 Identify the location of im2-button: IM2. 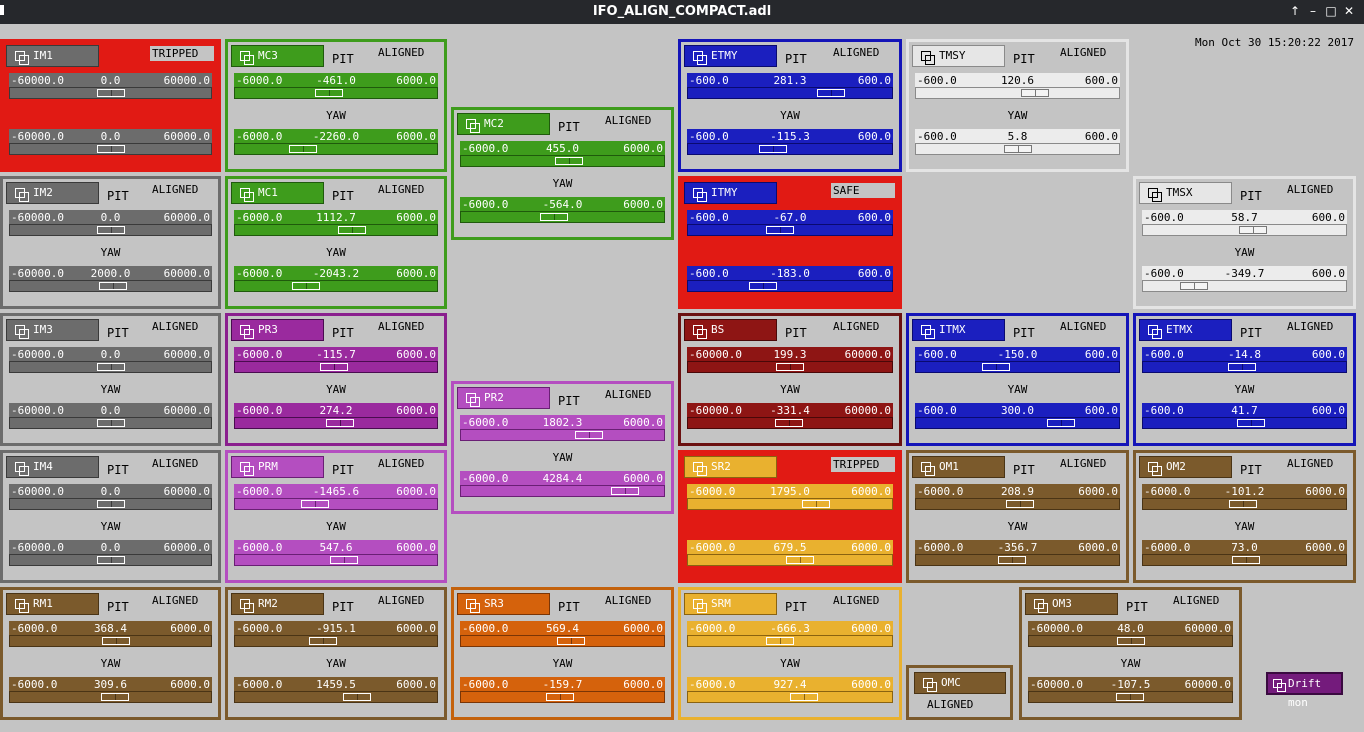
(52, 193).